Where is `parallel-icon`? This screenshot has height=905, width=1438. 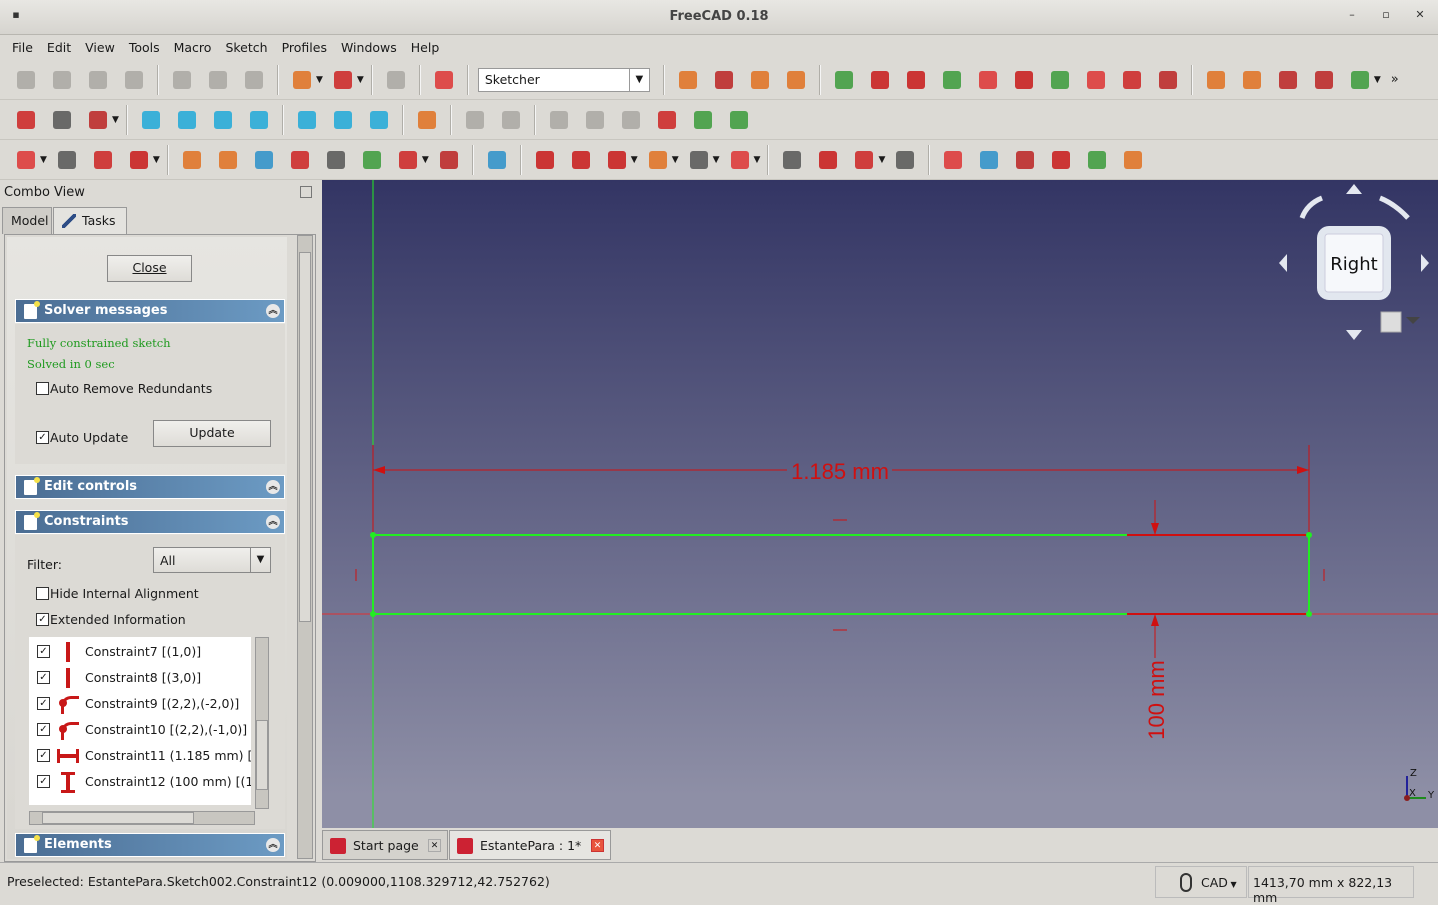 parallel-icon is located at coordinates (988, 80).